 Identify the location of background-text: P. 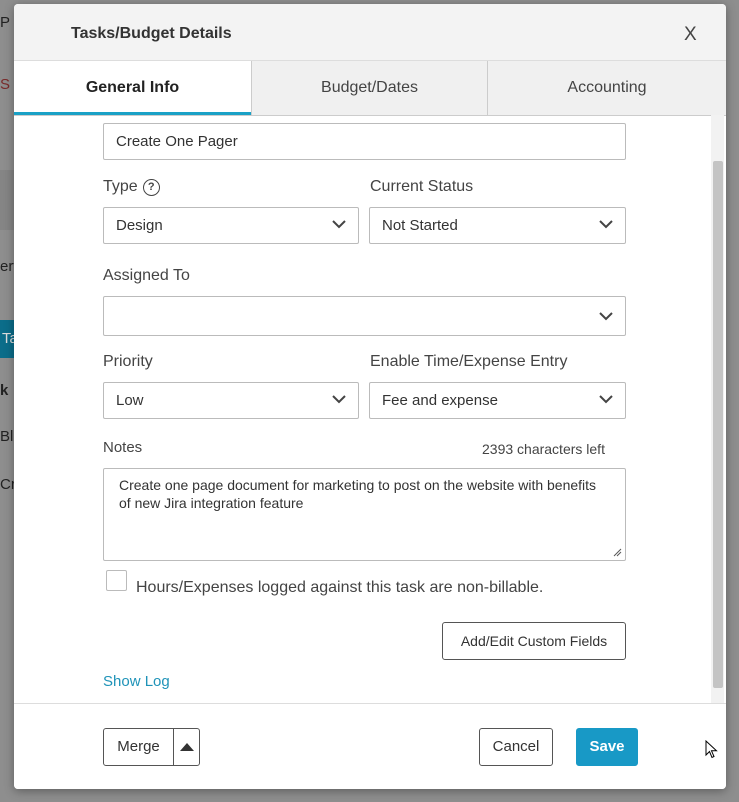
(5, 22).